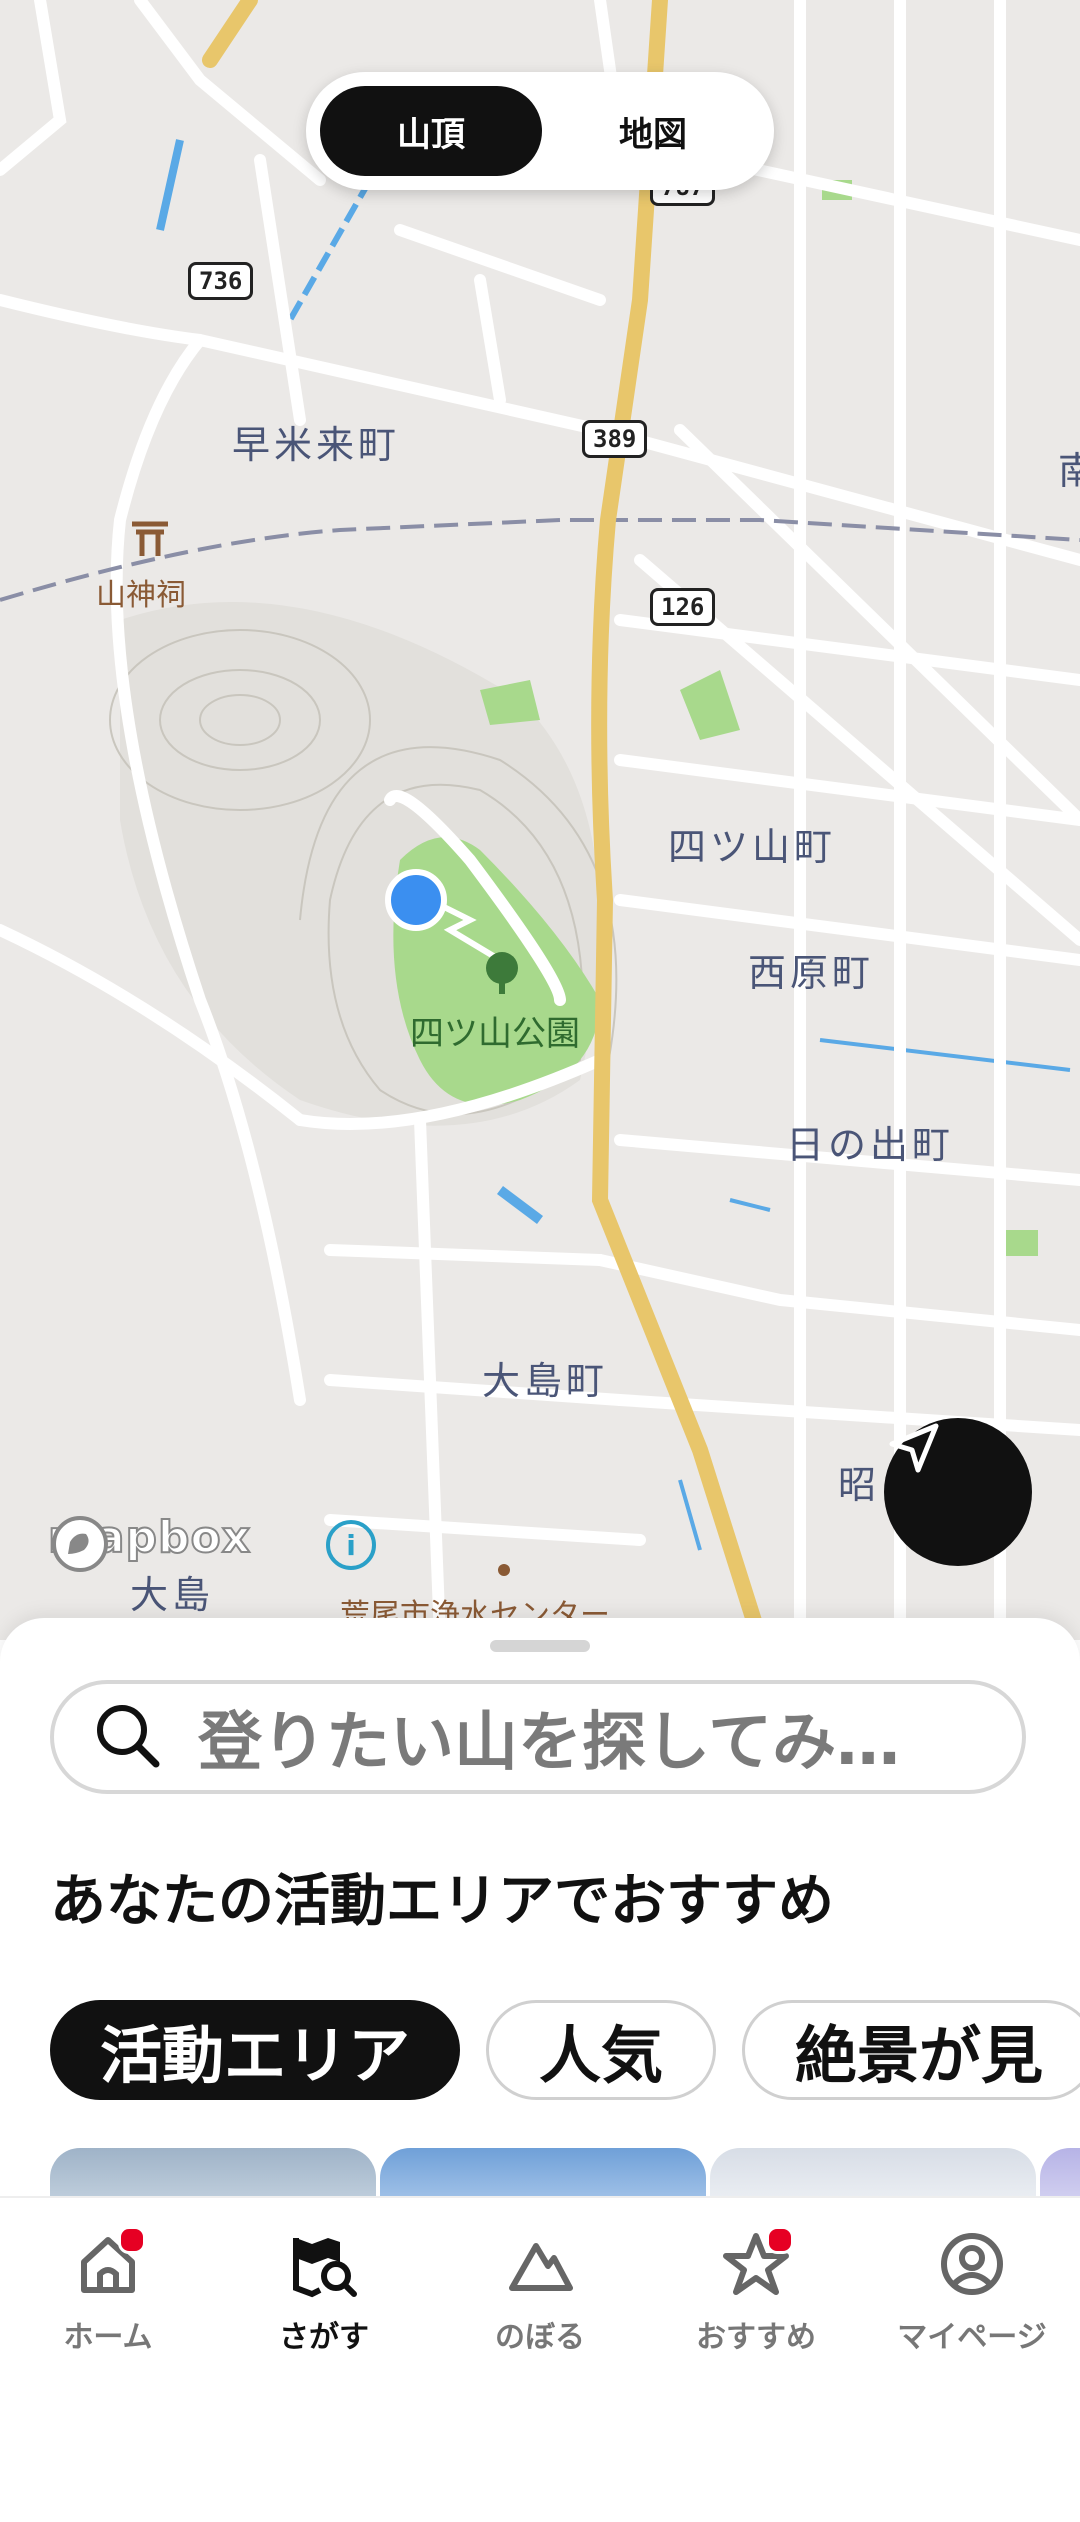 The width and height of the screenshot is (1080, 2522). I want to click on area-label: 昭, so click(859, 1485).